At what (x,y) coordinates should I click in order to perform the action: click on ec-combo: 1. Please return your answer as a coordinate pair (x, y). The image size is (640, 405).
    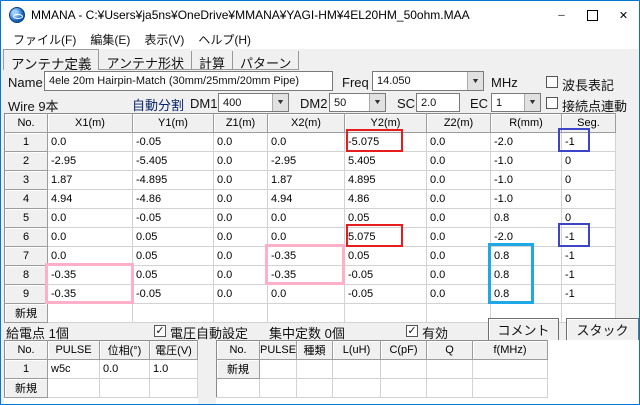
    Looking at the image, I should click on (516, 102).